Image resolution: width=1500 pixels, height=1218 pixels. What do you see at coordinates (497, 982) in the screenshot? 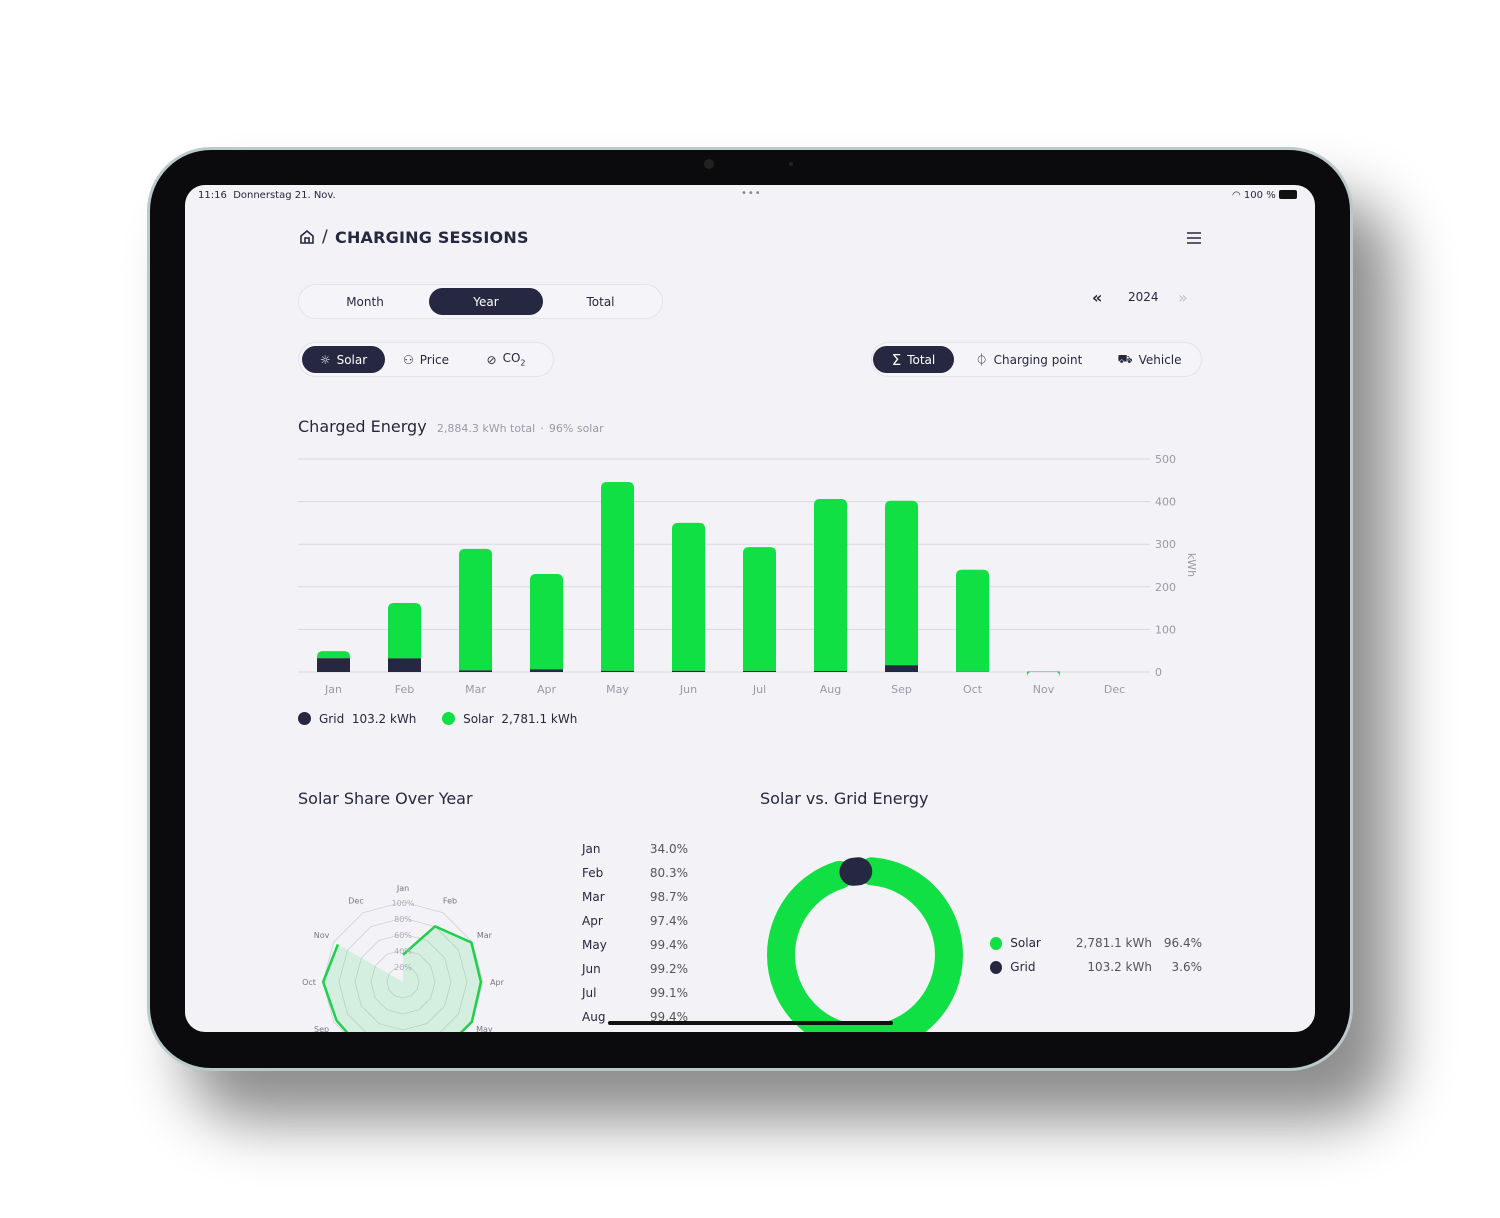
I see `radar-axis-label: Apr` at bounding box center [497, 982].